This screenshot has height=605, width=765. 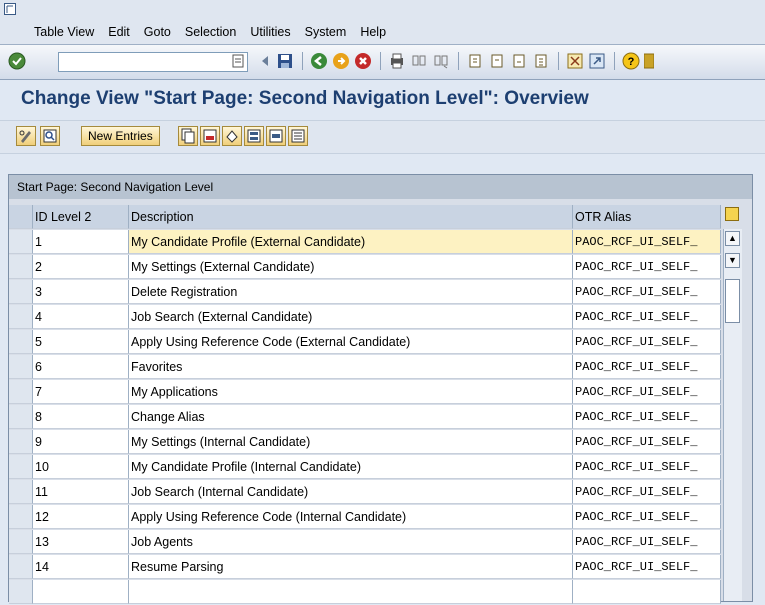 What do you see at coordinates (351, 442) in the screenshot?
I see `cell-description: My Settings (Internal Candidate)` at bounding box center [351, 442].